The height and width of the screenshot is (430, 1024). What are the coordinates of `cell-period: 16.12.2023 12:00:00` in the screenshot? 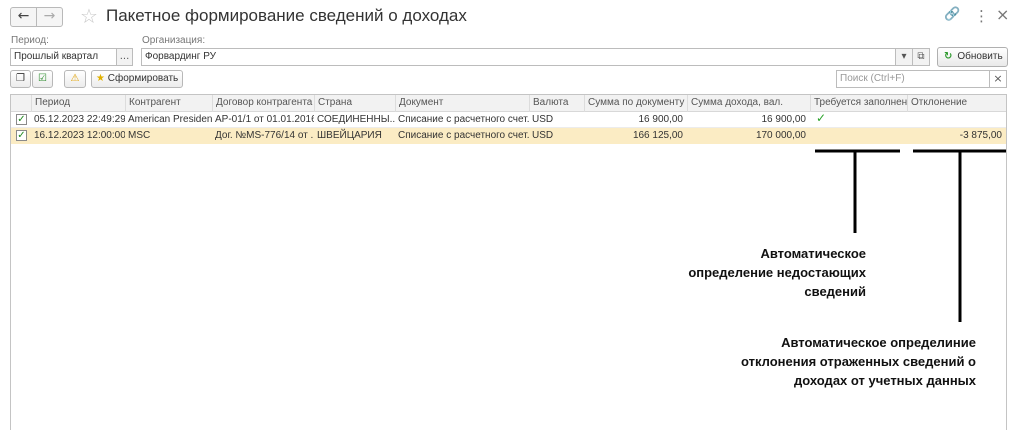 It's located at (79, 135).